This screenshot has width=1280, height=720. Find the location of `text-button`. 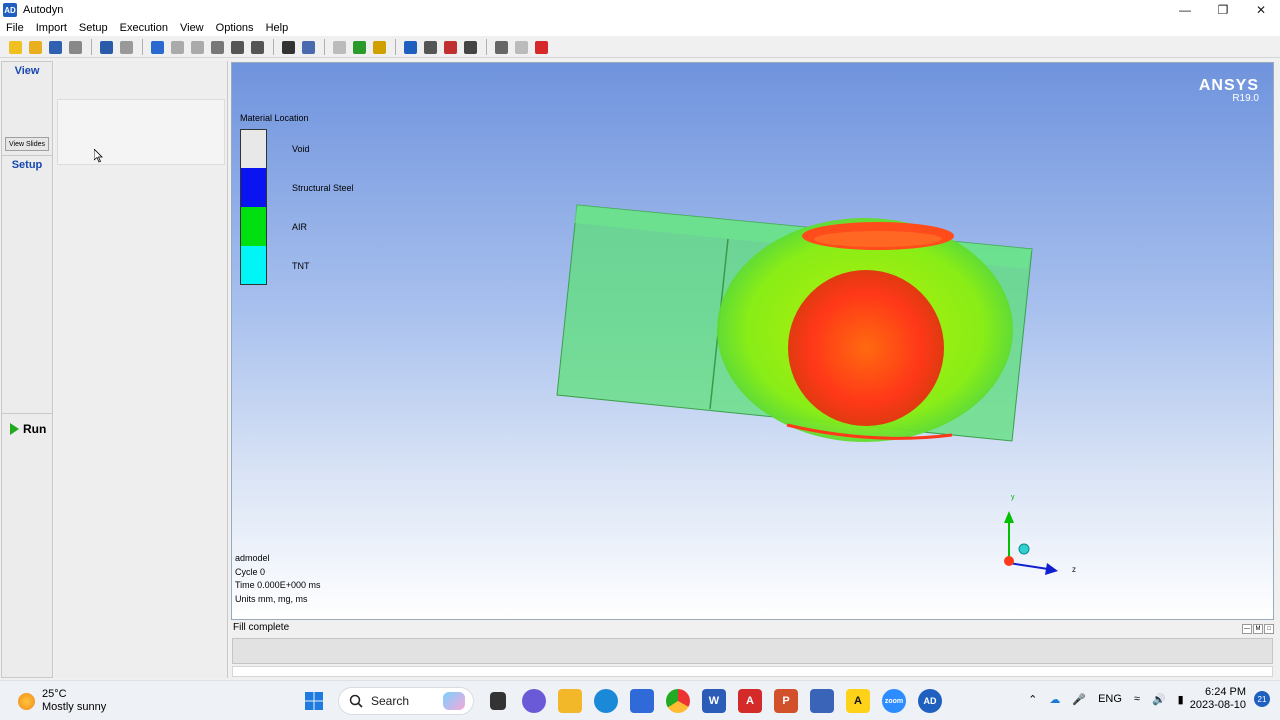

text-button is located at coordinates (470, 47).